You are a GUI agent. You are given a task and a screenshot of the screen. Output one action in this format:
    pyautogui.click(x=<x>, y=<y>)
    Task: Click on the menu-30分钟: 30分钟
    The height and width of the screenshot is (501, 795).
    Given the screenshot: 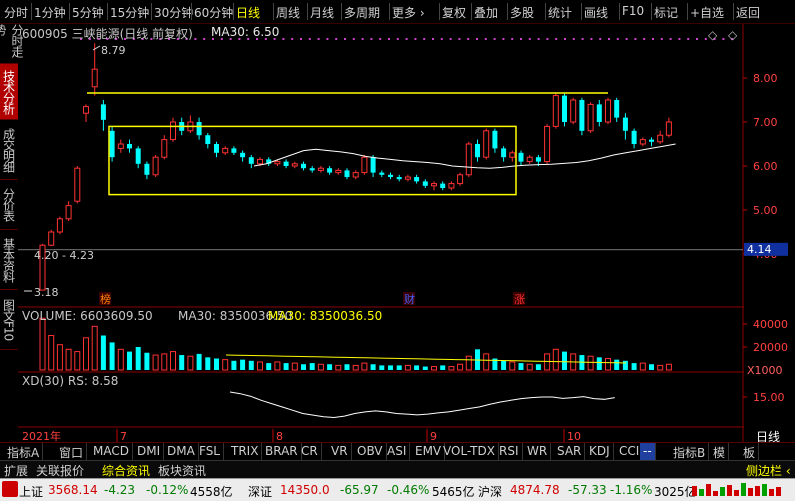 What is the action you would take?
    pyautogui.click(x=173, y=12)
    